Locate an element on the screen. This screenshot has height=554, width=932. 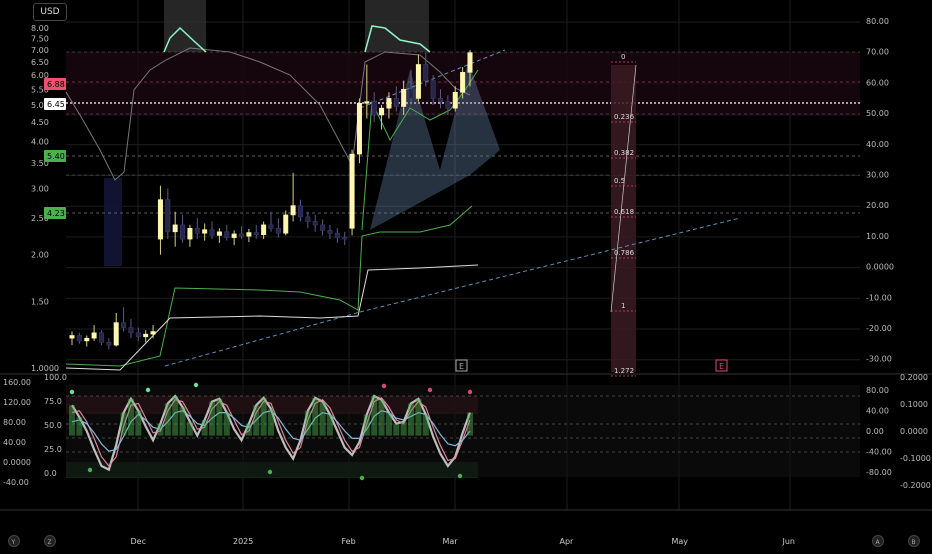
fib-level-label: 0.5 is located at coordinates (619, 181).